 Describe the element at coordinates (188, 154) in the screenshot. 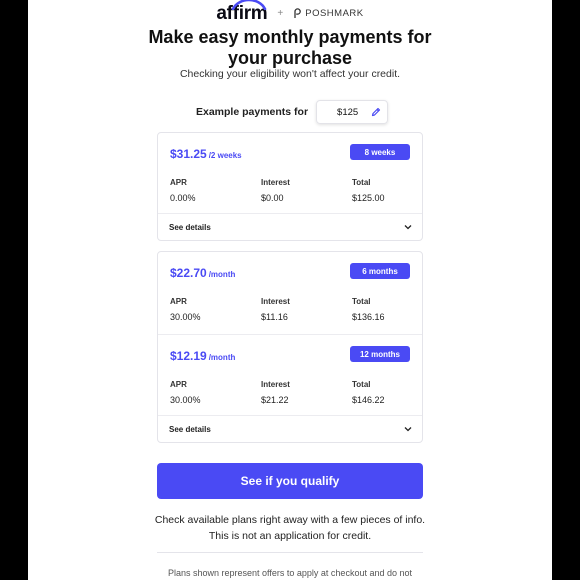

I see `price-amount: $31.25` at that location.